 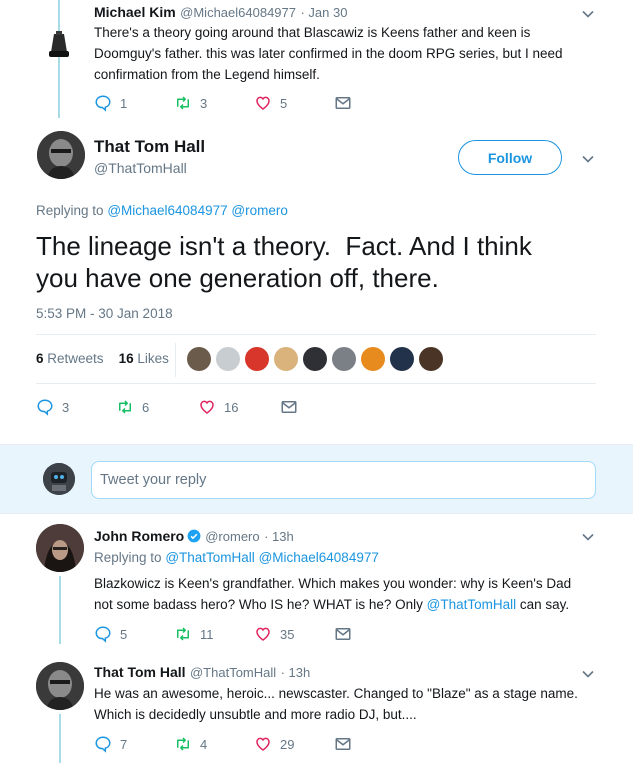 I want to click on tweet-actions: 7 4 29, so click(x=254, y=744).